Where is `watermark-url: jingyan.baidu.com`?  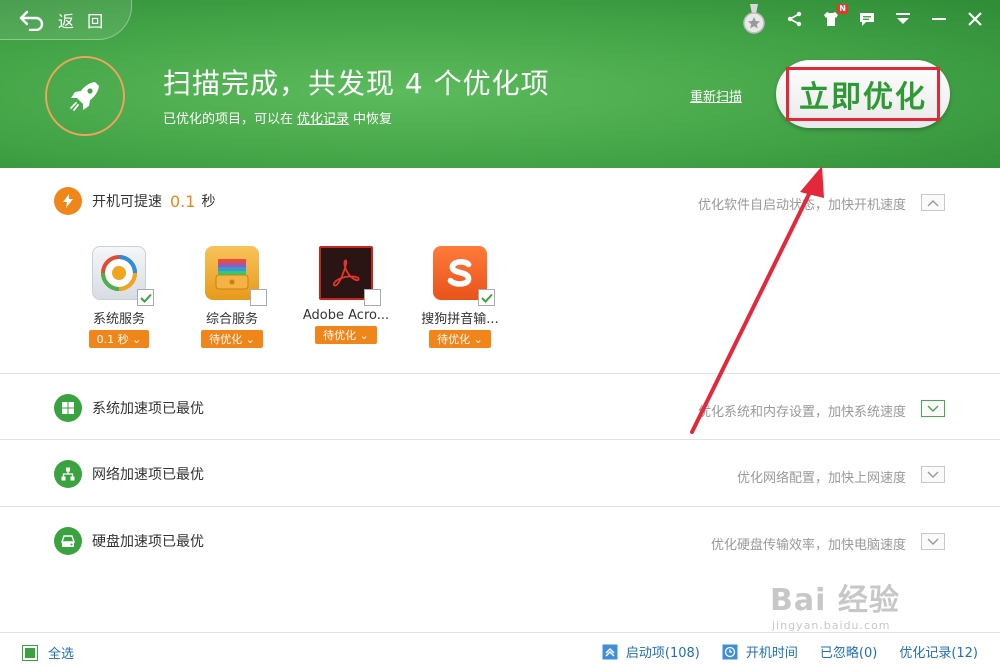
watermark-url: jingyan.baidu.com is located at coordinates (831, 625).